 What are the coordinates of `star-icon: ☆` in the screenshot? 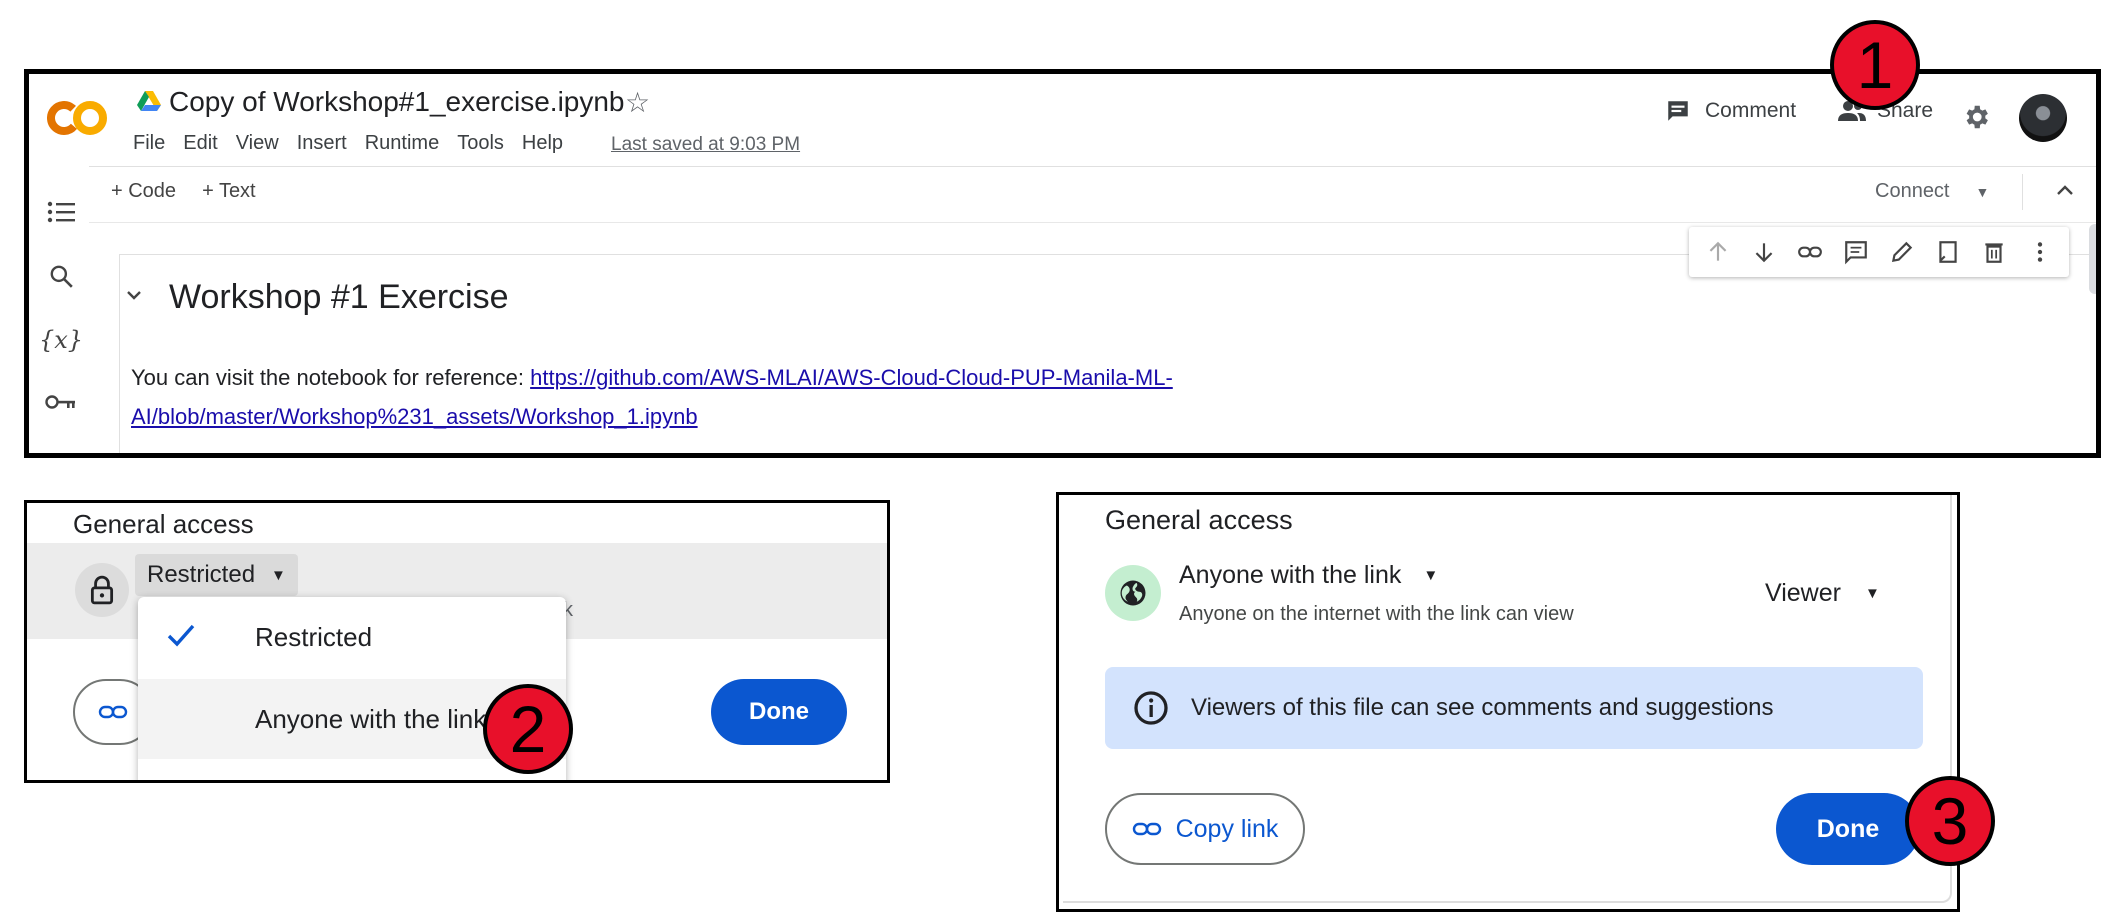 It's located at (637, 102).